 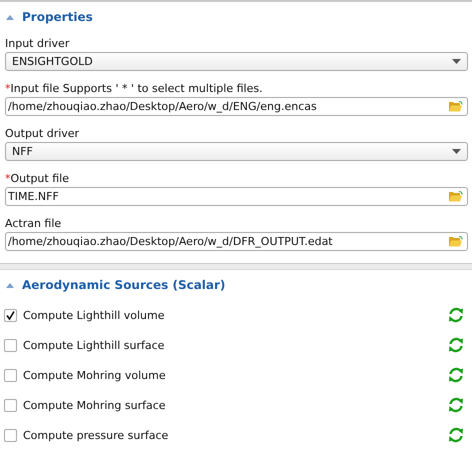 I want to click on option-label: Compute Mohring volume, so click(x=95, y=375).